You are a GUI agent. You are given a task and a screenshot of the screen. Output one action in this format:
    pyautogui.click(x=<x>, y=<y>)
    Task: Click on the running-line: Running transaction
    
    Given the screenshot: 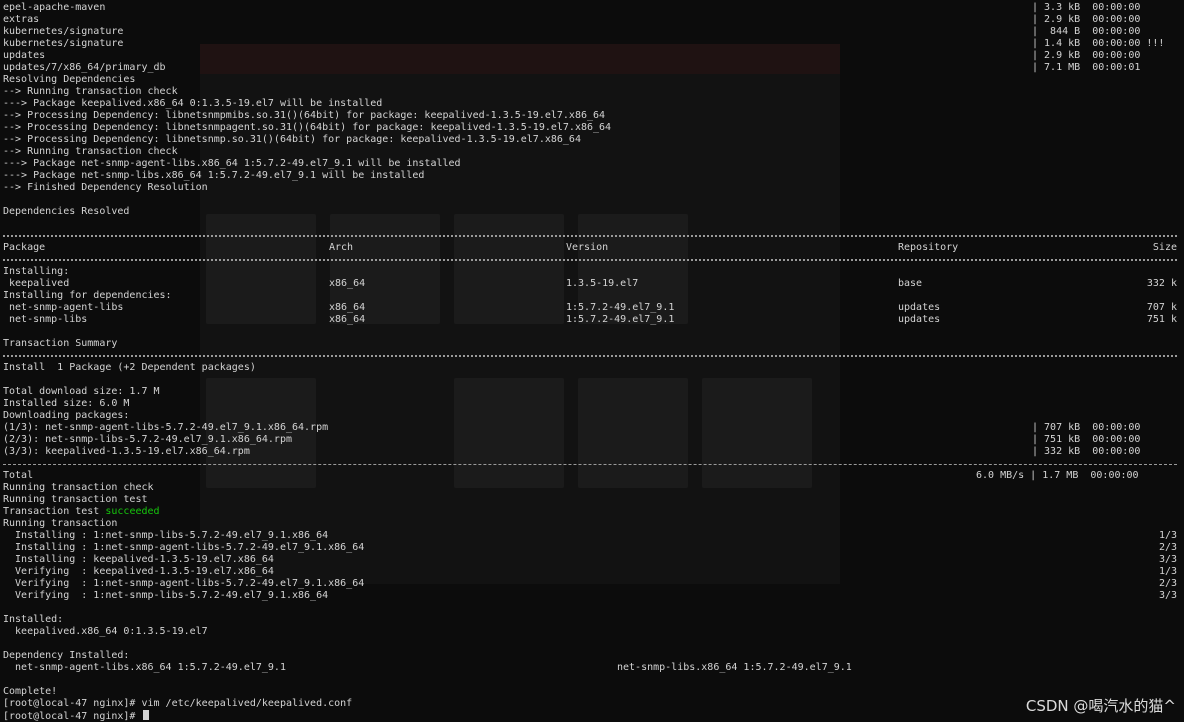 What is the action you would take?
    pyautogui.click(x=60, y=523)
    